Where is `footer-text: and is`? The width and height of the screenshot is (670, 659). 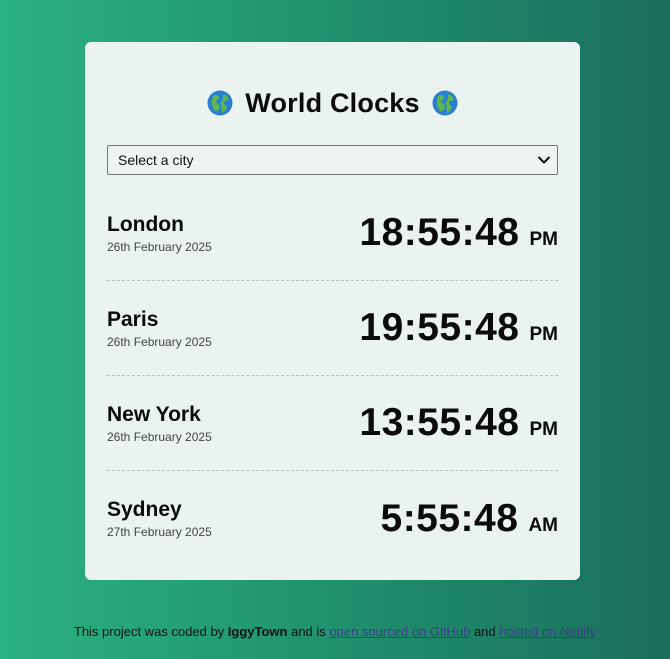
footer-text: and is is located at coordinates (308, 631).